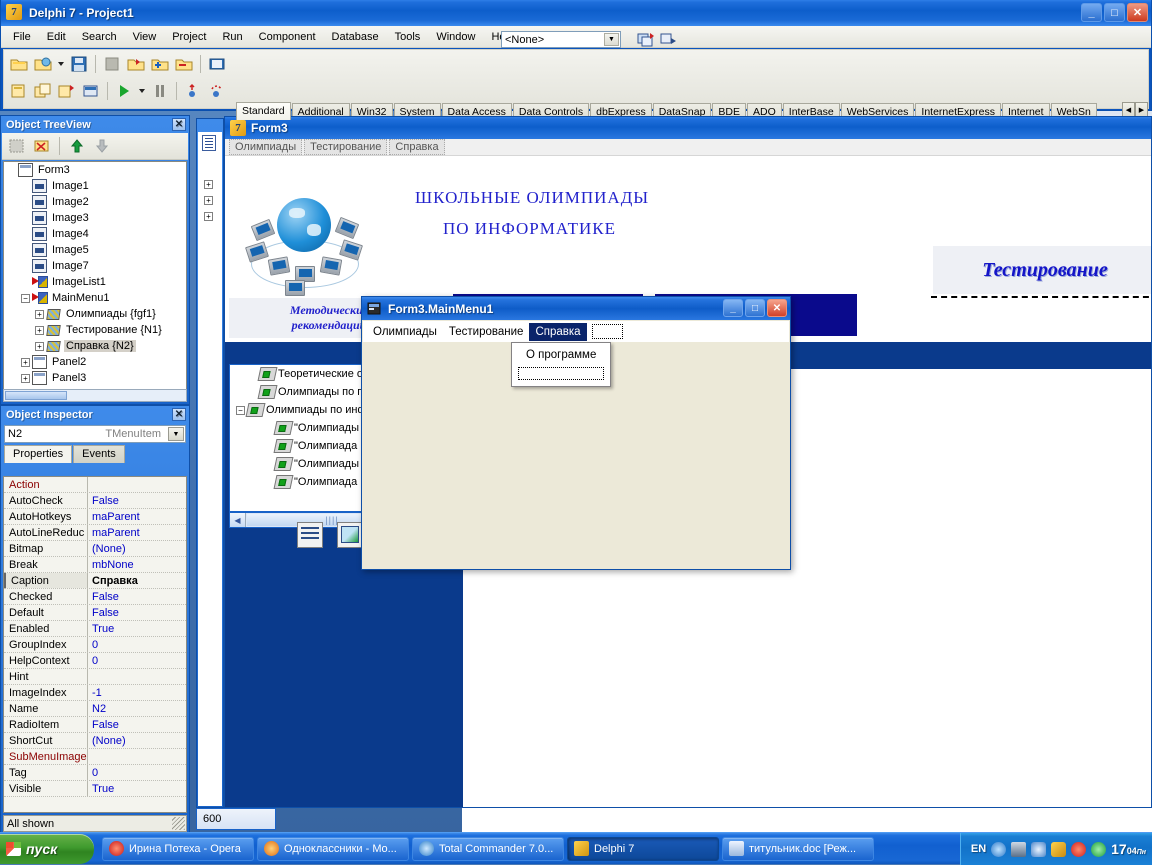 The width and height of the screenshot is (1152, 865). I want to click on taskbar-clock: 1704Пн, so click(1128, 849).